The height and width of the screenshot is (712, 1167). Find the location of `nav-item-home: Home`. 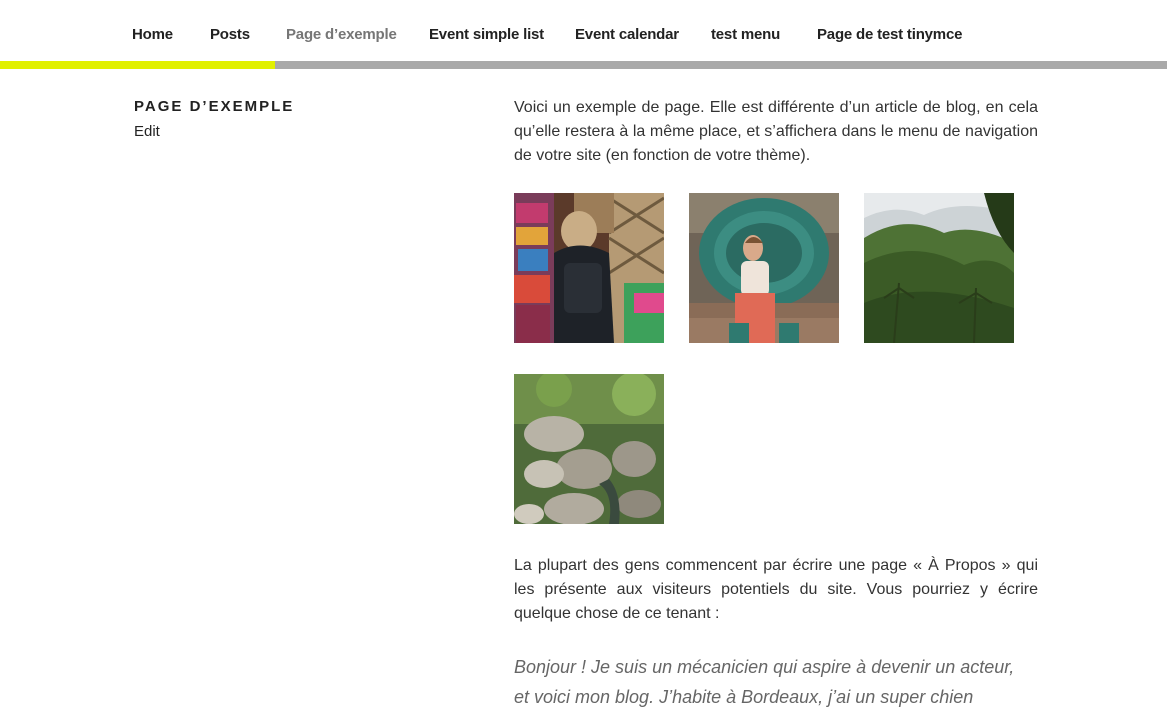

nav-item-home: Home is located at coordinates (152, 34).